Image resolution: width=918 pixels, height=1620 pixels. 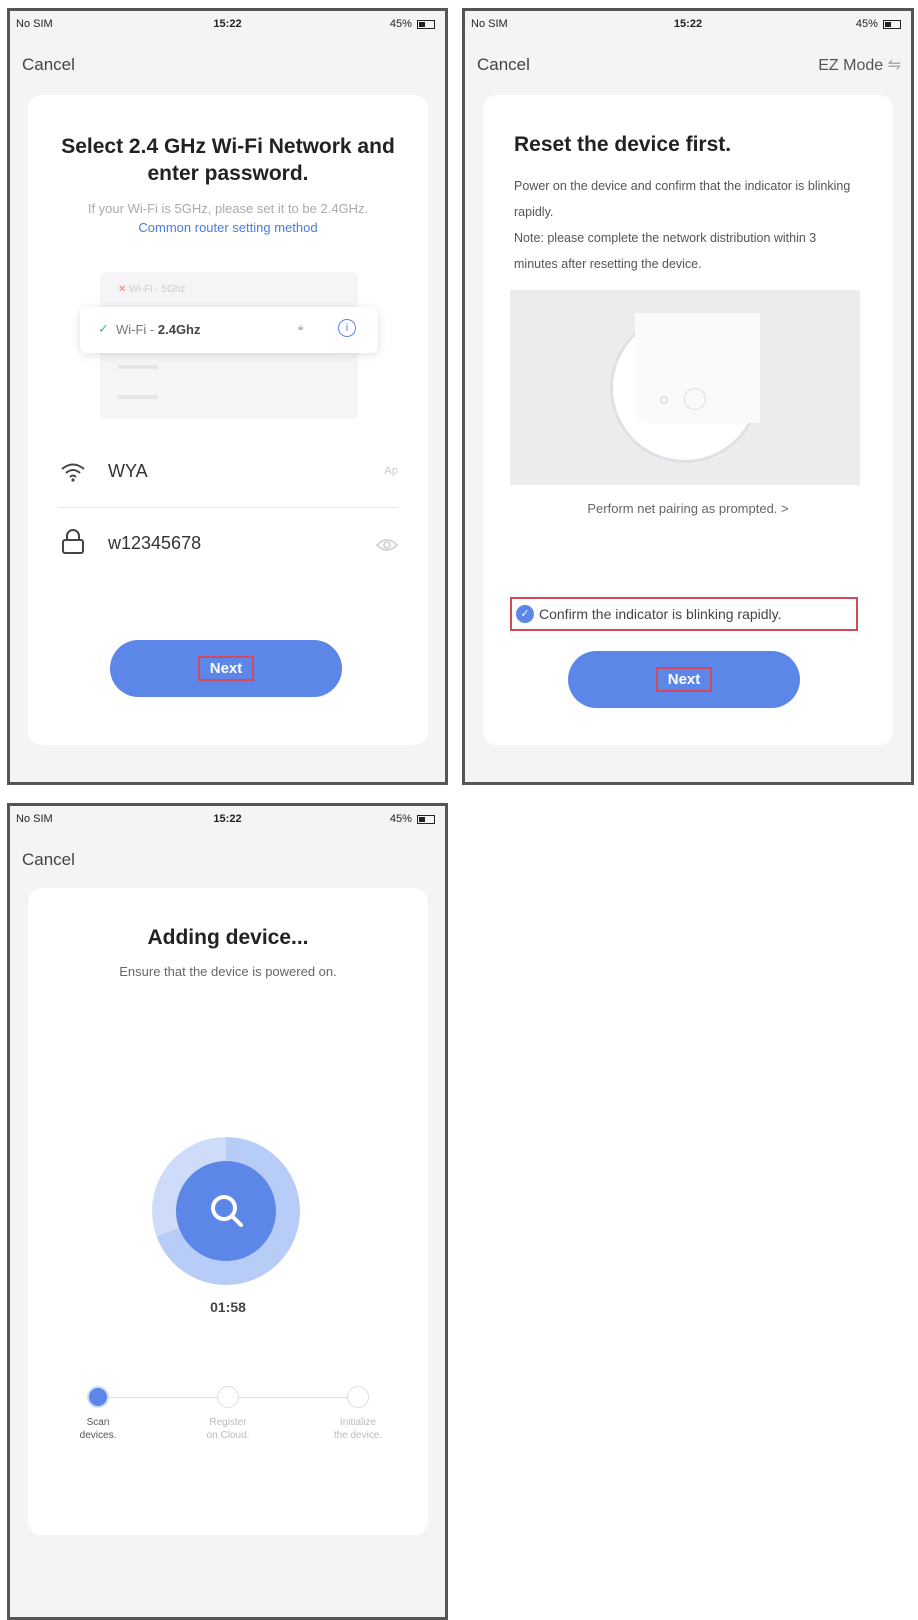 I want to click on router-setting-link: Common router setting method, so click(x=227, y=227).